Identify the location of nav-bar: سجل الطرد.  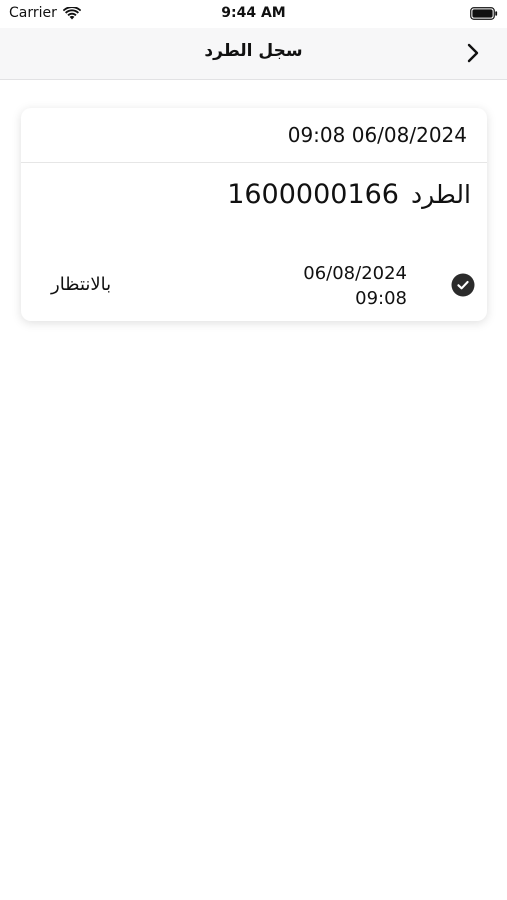
(253, 54).